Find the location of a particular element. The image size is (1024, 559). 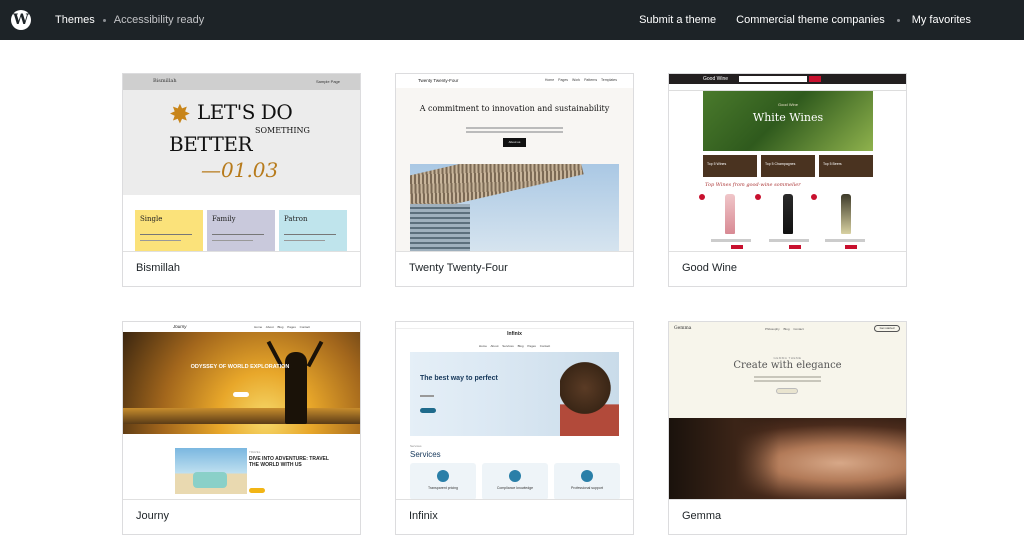

preview-button: About us is located at coordinates (514, 142).